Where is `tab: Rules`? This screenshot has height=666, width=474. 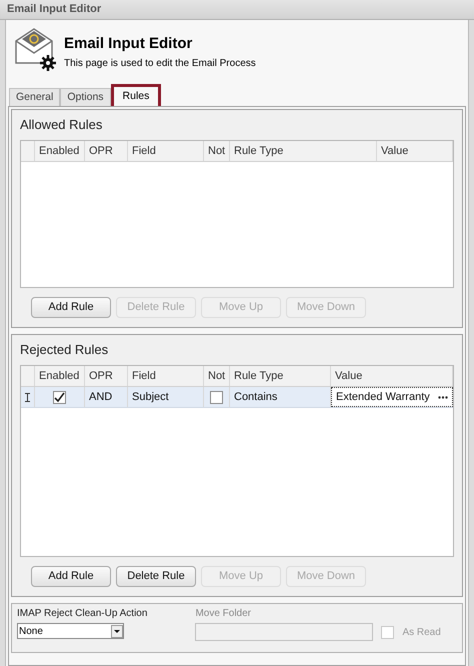
tab: Rules is located at coordinates (136, 95).